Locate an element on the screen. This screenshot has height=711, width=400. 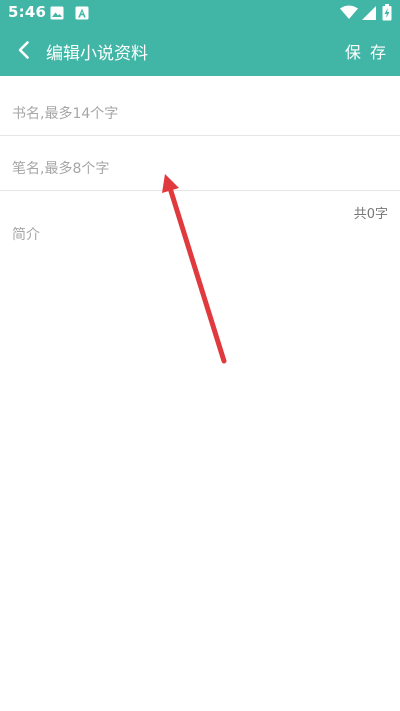
chevron-left-icon is located at coordinates (23, 50).